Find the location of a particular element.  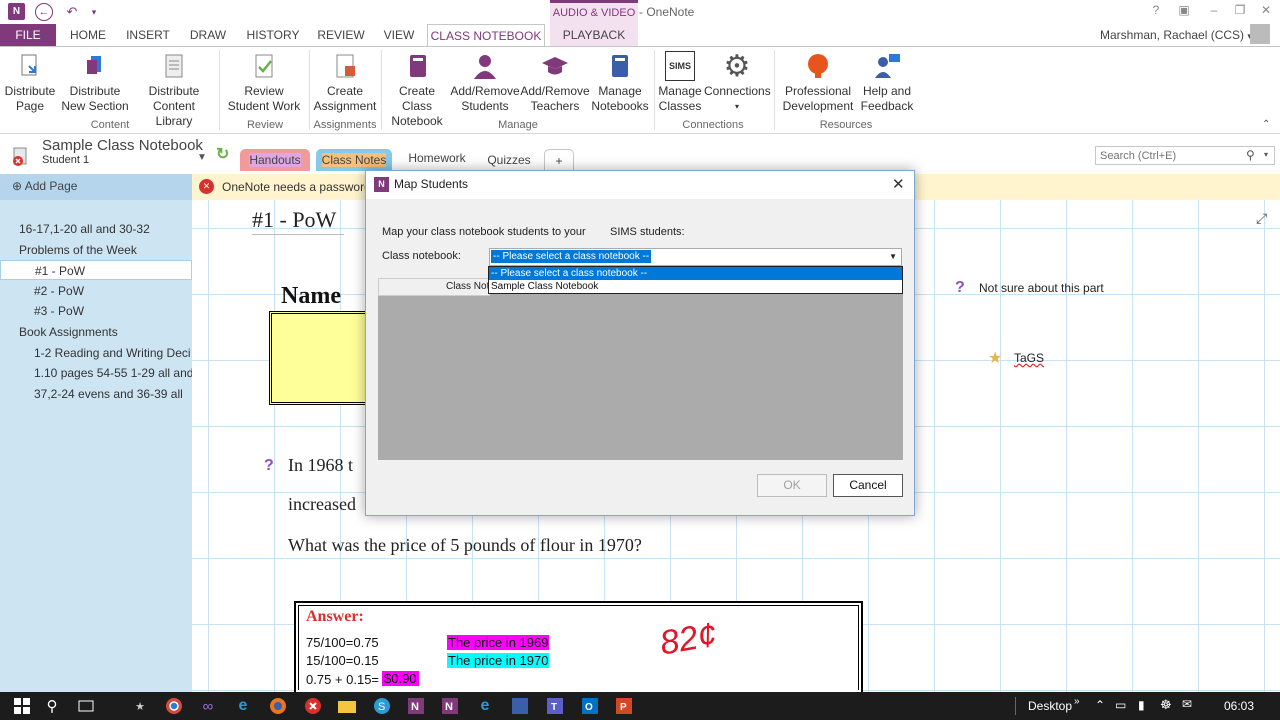

skype-icon: S is located at coordinates (382, 706).